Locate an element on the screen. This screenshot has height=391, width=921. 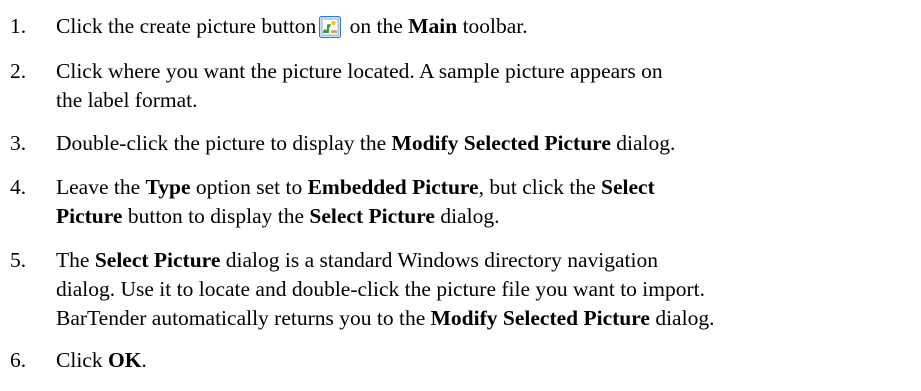
step-text: Click OK. is located at coordinates (101, 360).